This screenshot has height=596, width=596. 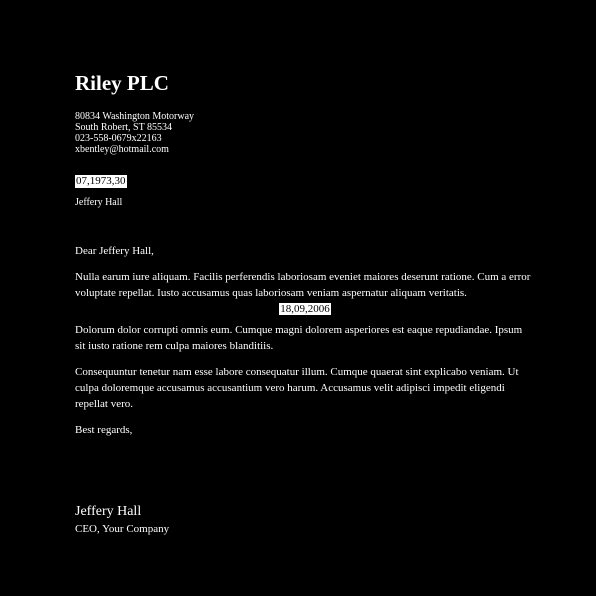 I want to click on greeting: Dear Jeffery Hall,, so click(x=114, y=251).